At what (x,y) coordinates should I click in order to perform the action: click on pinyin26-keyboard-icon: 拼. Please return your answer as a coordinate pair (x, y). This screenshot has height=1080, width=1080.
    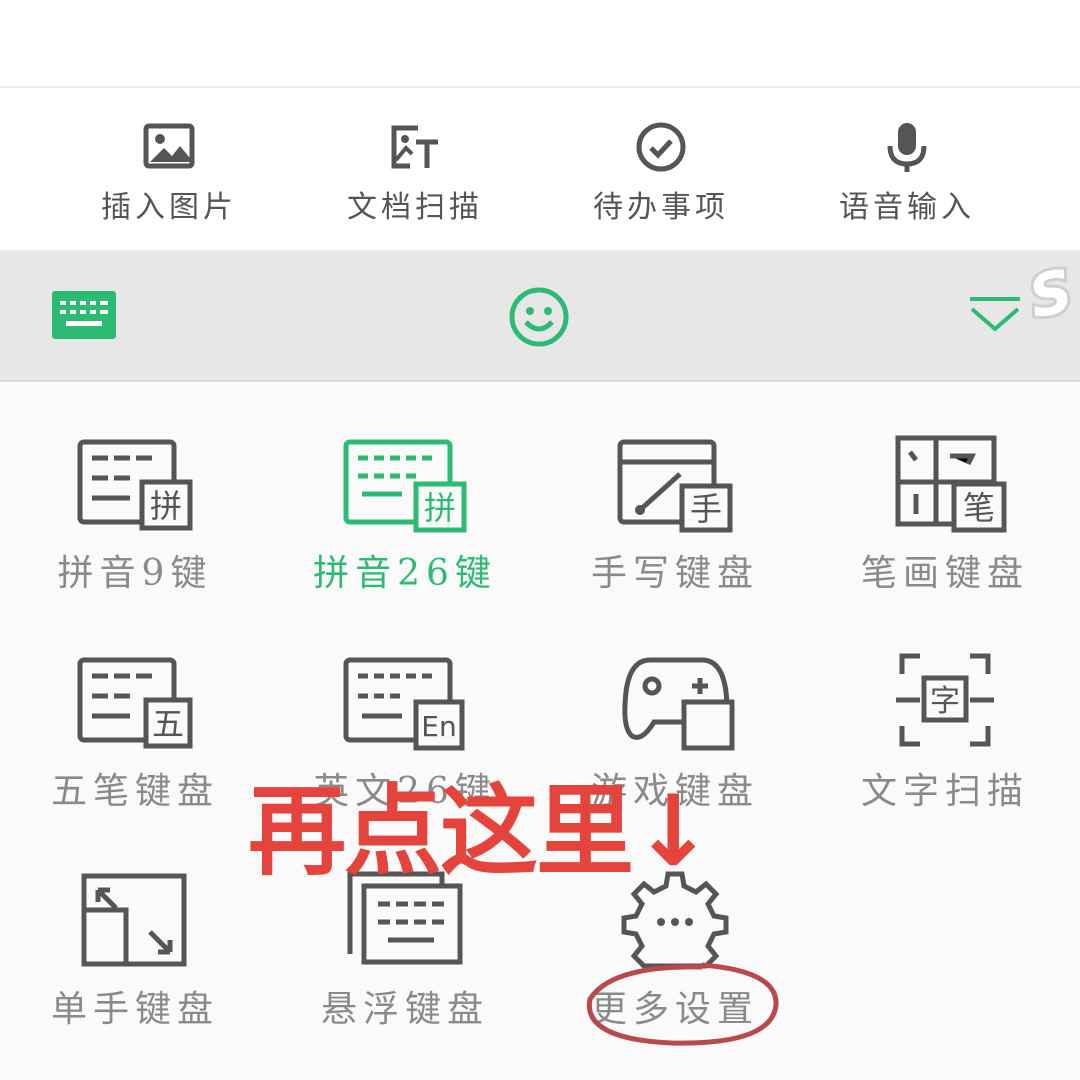
    Looking at the image, I should click on (405, 486).